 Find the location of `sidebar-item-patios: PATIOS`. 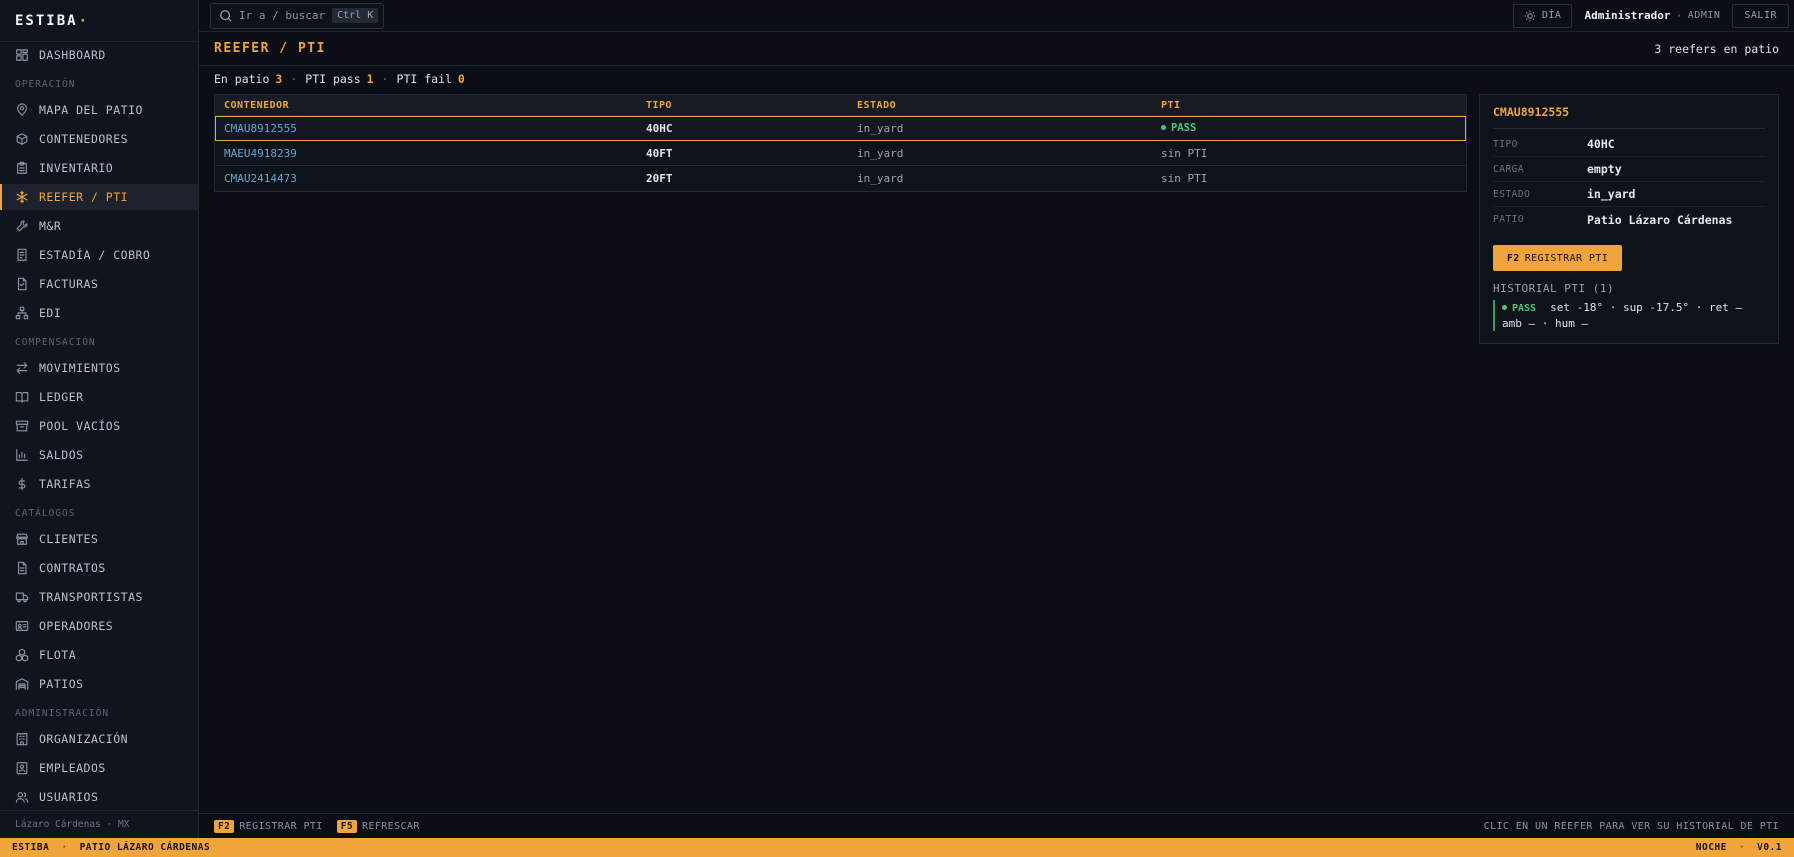

sidebar-item-patios: PATIOS is located at coordinates (99, 684).